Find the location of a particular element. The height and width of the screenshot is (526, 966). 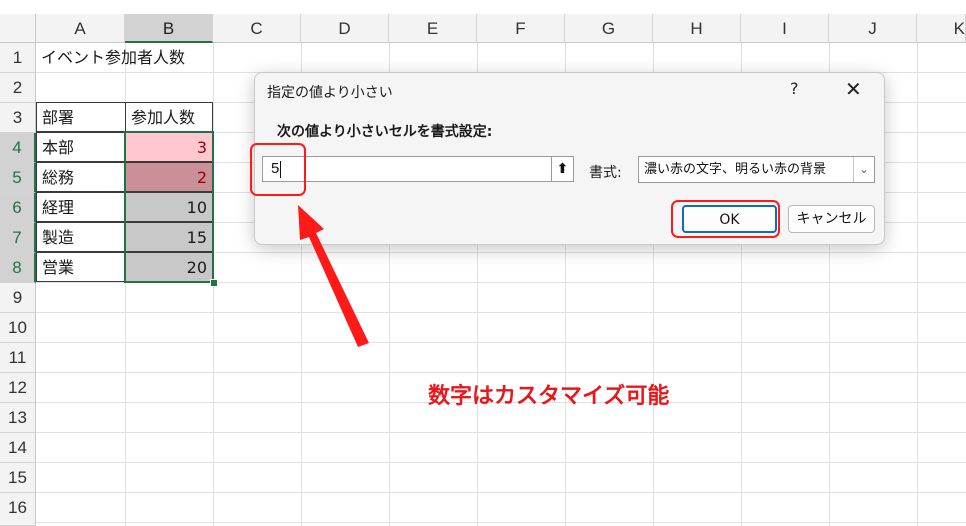

annotation-arrow is located at coordinates (333, 276).